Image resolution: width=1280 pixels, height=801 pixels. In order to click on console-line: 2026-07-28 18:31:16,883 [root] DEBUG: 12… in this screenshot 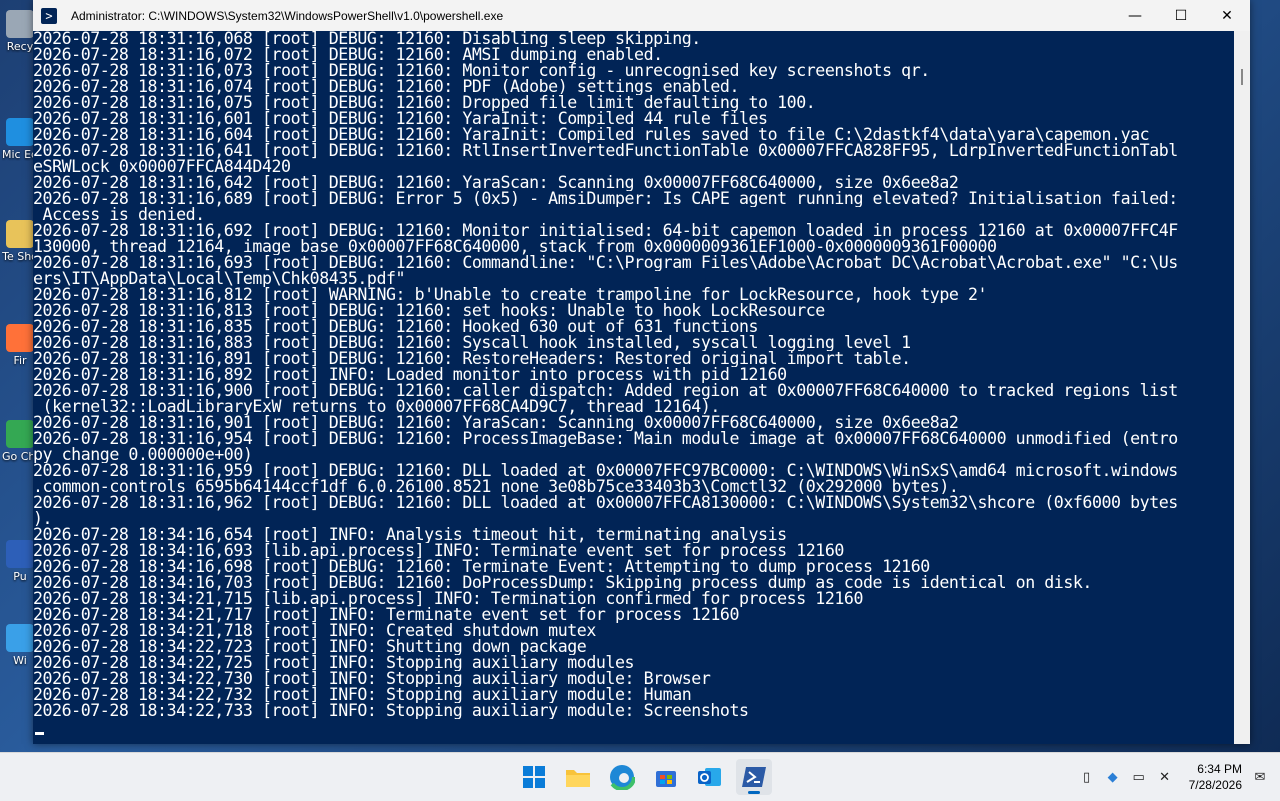, I will do `click(472, 343)`.